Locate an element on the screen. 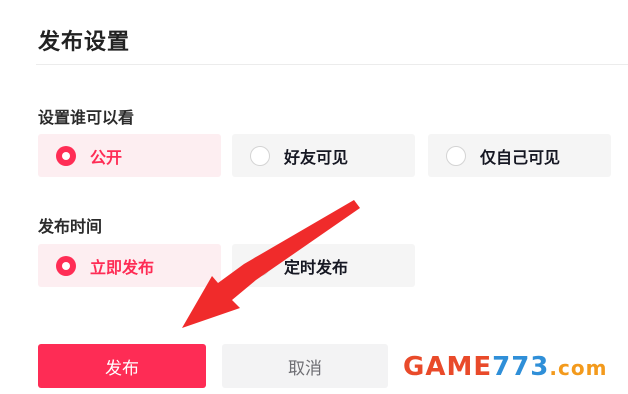  visibility-option-label: 公开 is located at coordinates (106, 157).